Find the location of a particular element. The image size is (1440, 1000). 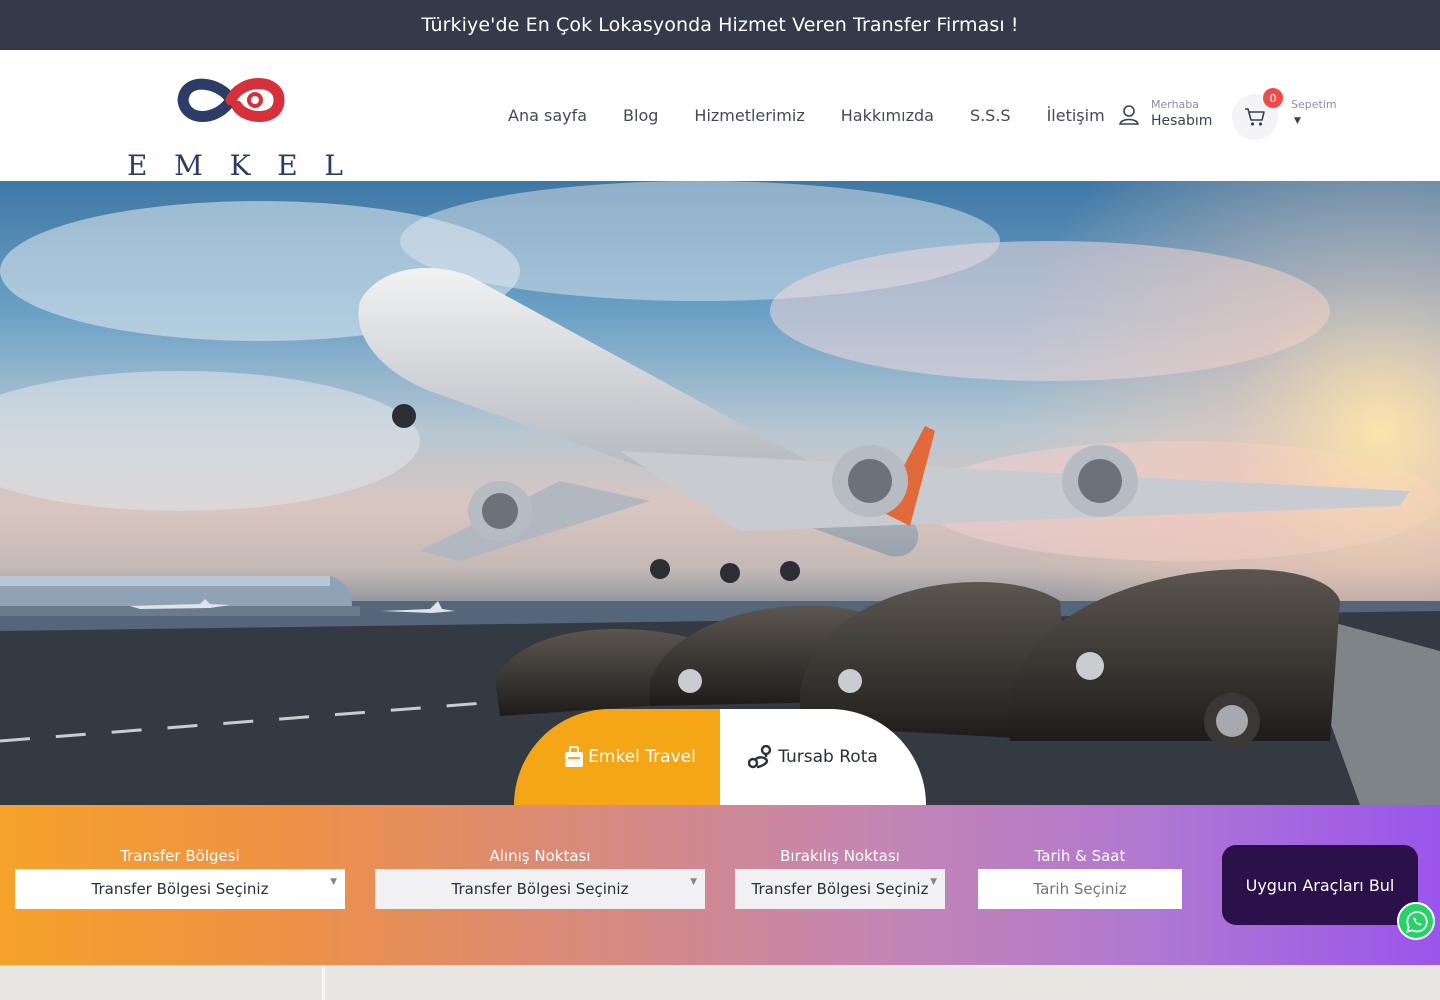

find-vehicles-button: Uygun Araçları Bul is located at coordinates (1320, 885).